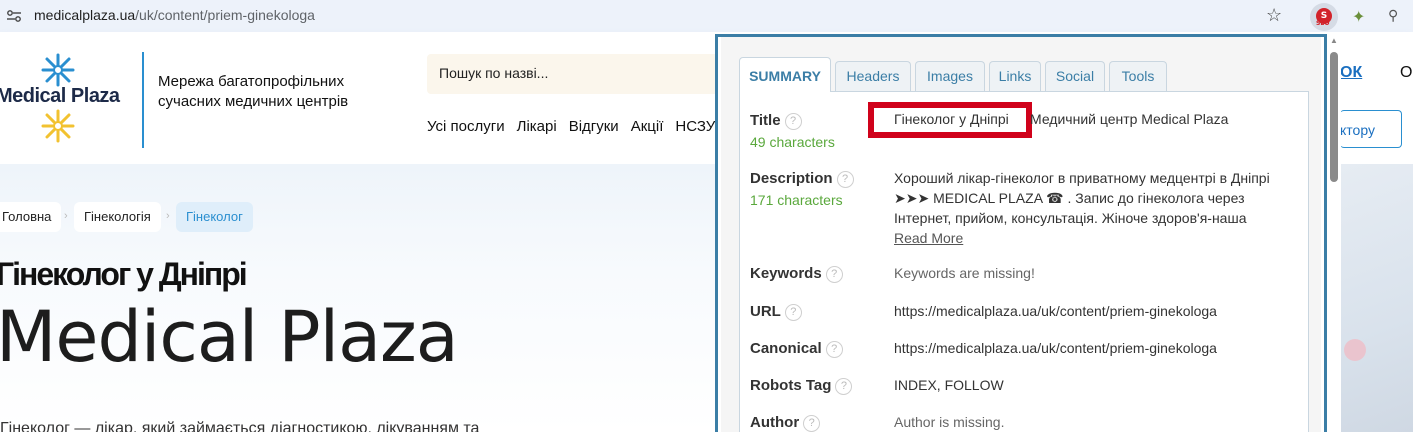 The width and height of the screenshot is (1413, 432). What do you see at coordinates (124, 274) in the screenshot?
I see `page-title-line1: Гінеколог у Дніпрі` at bounding box center [124, 274].